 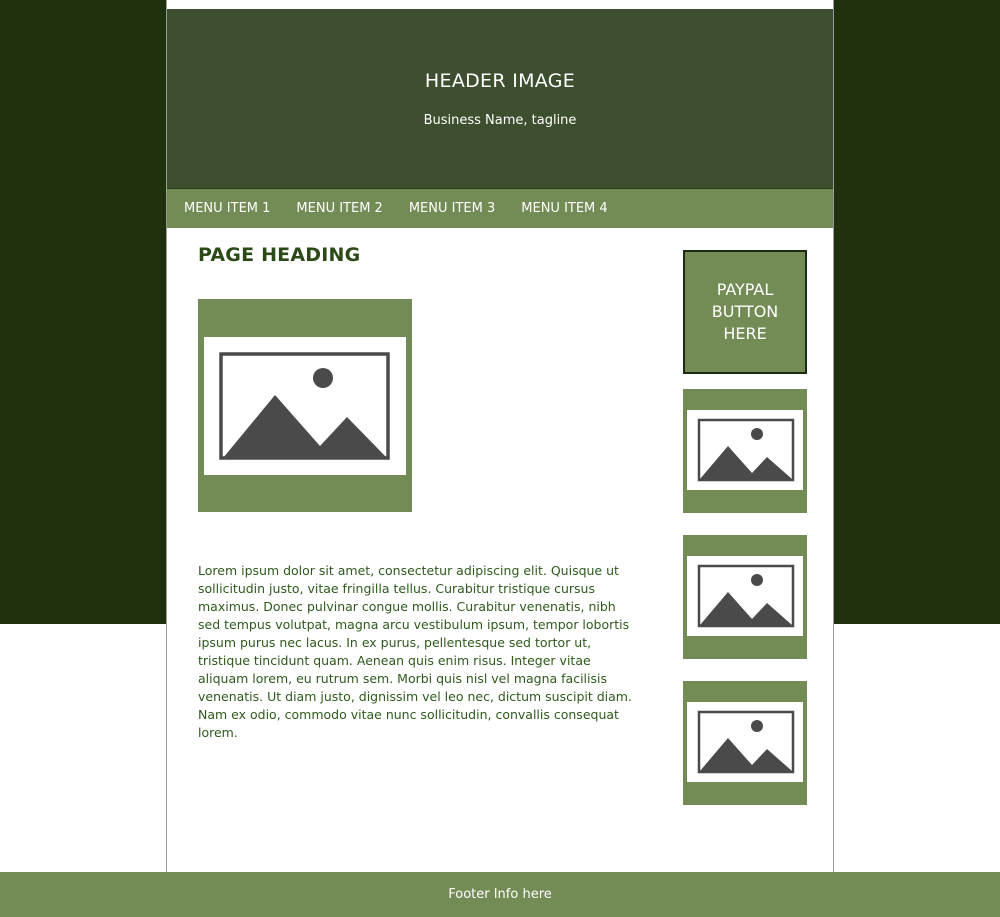 I want to click on header-title: HEADER IMAGE, so click(x=500, y=81).